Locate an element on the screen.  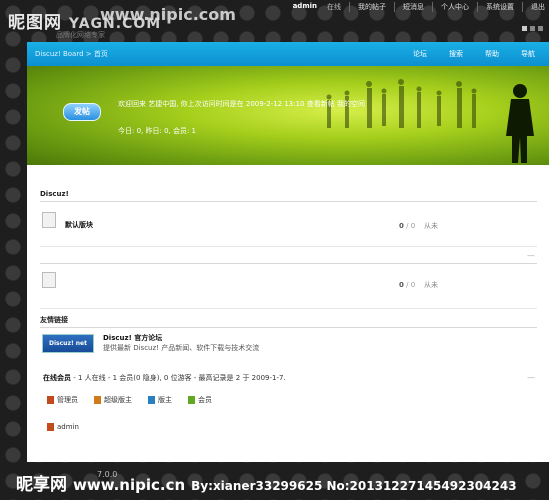
nav-search: 搜索 is located at coordinates (456, 54).